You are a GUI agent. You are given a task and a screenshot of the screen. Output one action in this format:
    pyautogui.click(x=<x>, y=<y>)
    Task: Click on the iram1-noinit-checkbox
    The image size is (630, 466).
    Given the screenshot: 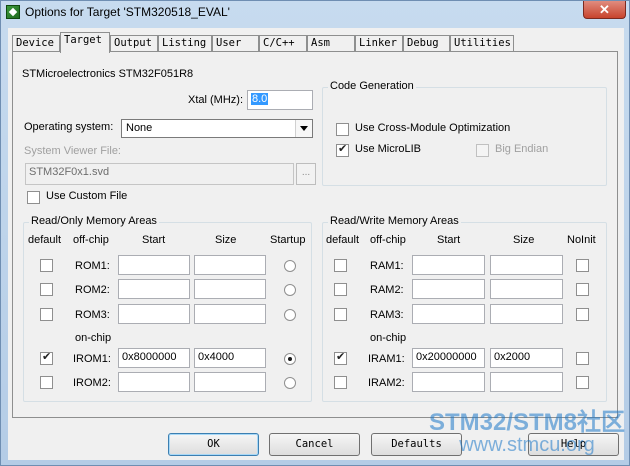 What is the action you would take?
    pyautogui.click(x=582, y=358)
    